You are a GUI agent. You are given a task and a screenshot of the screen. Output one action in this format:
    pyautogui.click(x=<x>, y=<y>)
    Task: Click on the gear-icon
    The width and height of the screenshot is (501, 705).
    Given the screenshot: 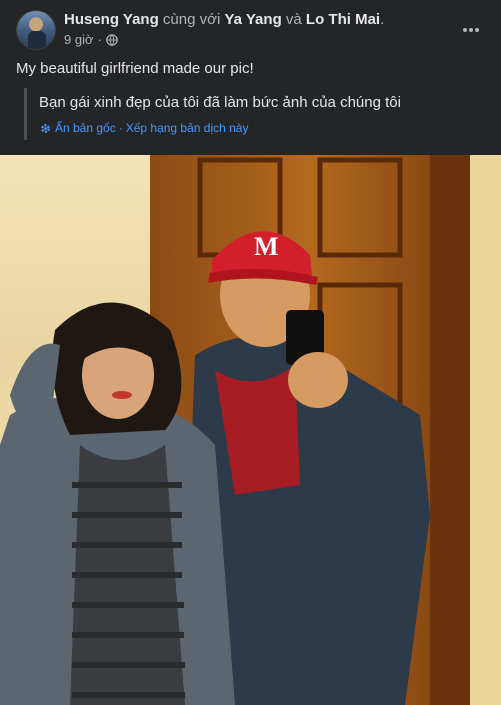 What is the action you would take?
    pyautogui.click(x=45, y=128)
    